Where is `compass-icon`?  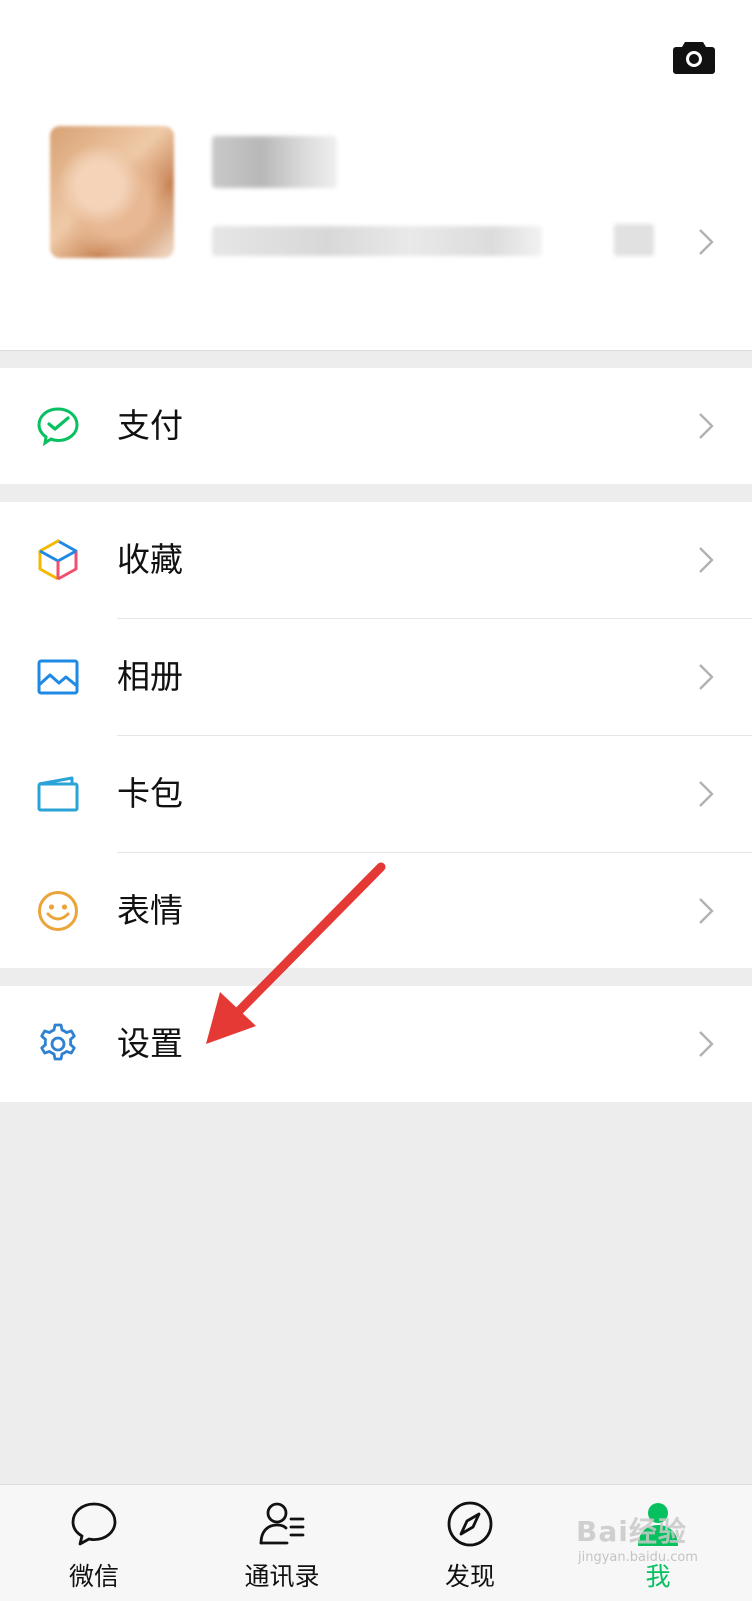 compass-icon is located at coordinates (470, 1524).